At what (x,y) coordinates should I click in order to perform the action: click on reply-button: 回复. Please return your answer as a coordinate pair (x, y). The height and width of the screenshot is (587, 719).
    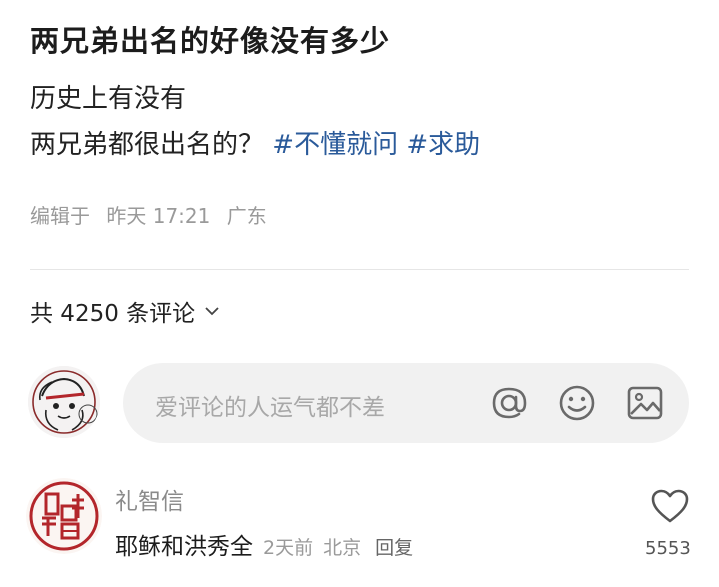
    Looking at the image, I should click on (394, 546).